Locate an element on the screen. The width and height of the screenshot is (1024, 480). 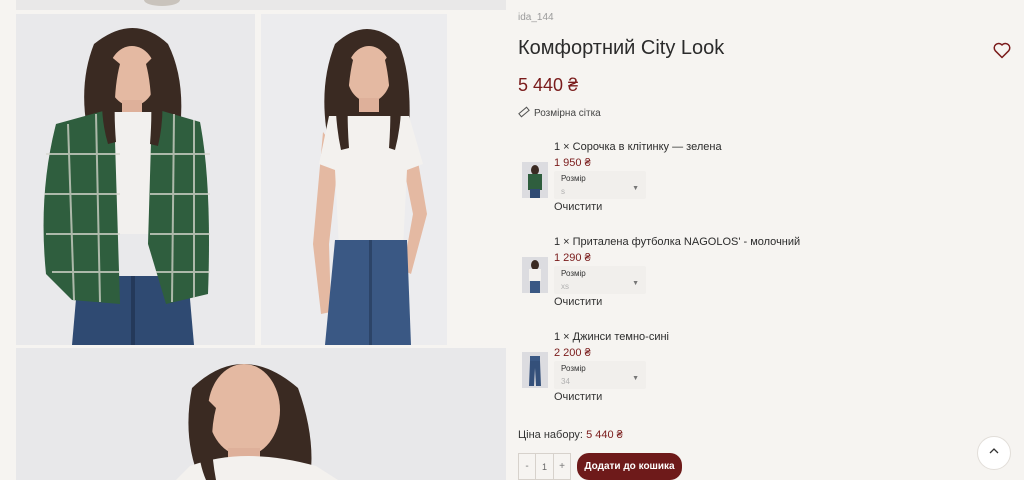
size-chart-label: Розмірна сітка is located at coordinates (567, 113).